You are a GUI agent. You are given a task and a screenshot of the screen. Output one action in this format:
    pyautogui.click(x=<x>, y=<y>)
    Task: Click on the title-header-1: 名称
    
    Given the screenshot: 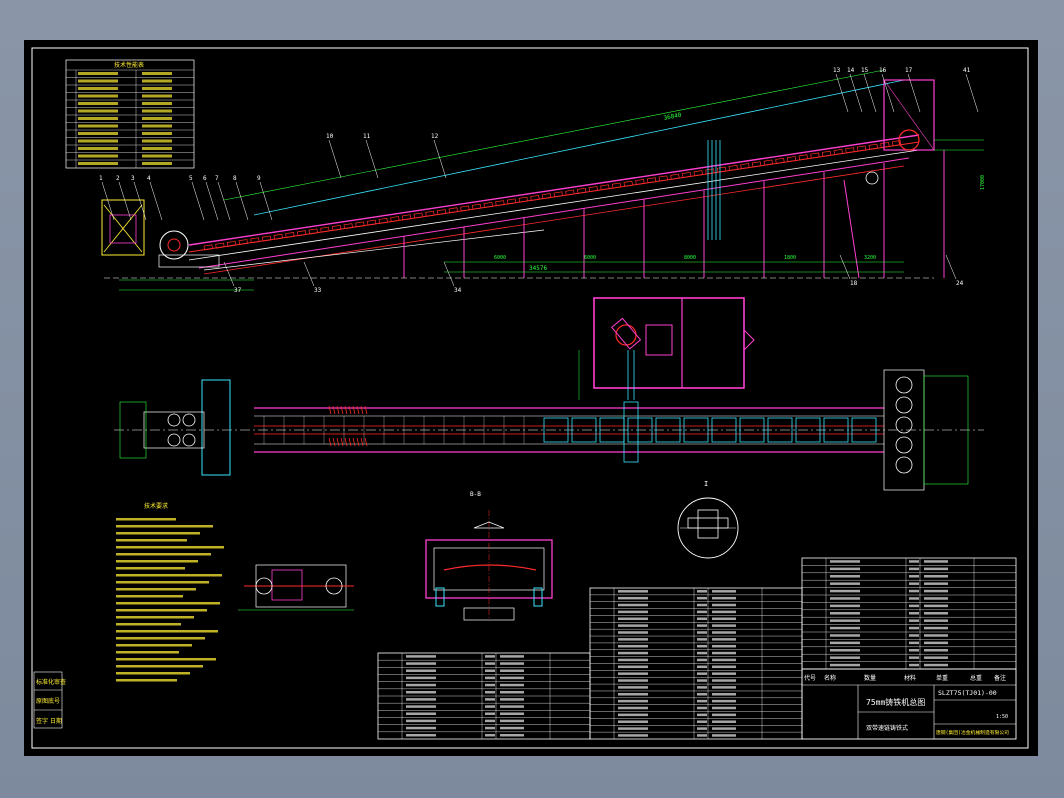 What is the action you would take?
    pyautogui.click(x=830, y=678)
    